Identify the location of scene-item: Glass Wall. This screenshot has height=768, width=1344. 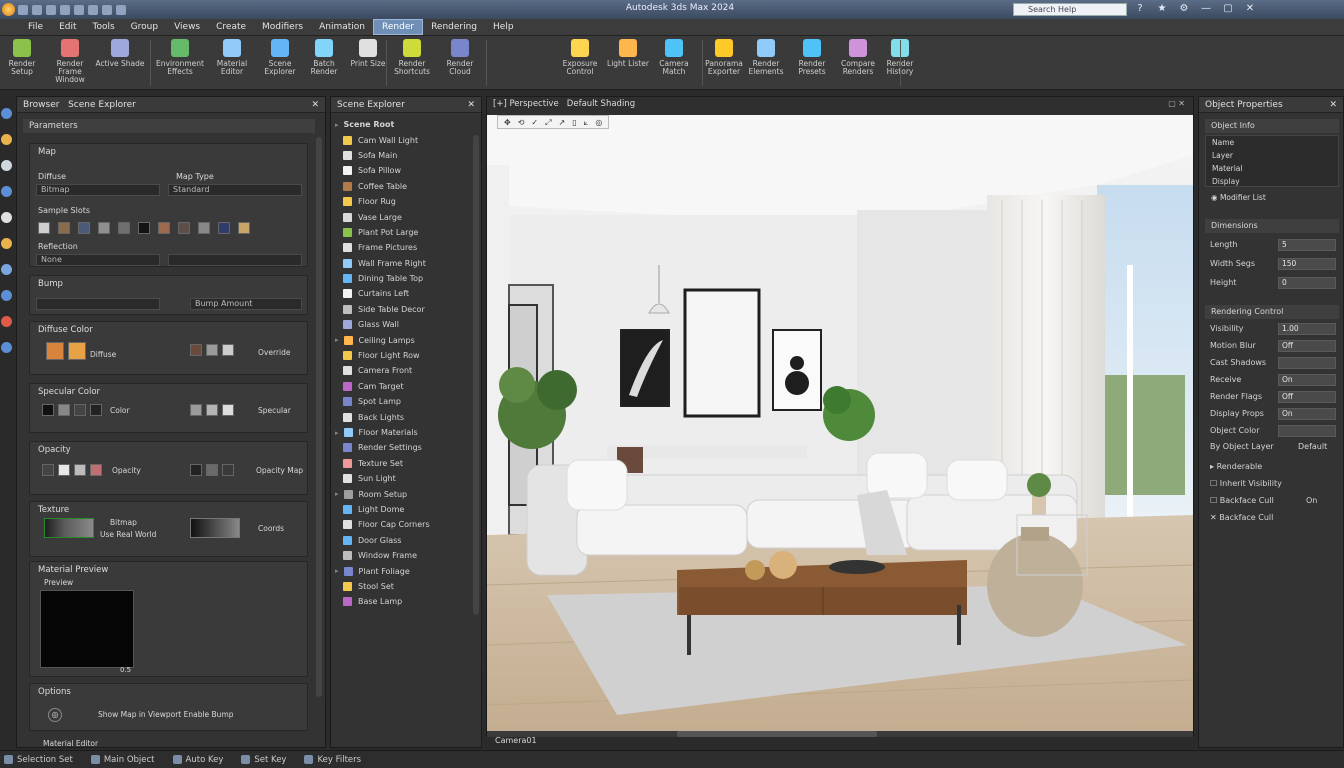
(406, 324).